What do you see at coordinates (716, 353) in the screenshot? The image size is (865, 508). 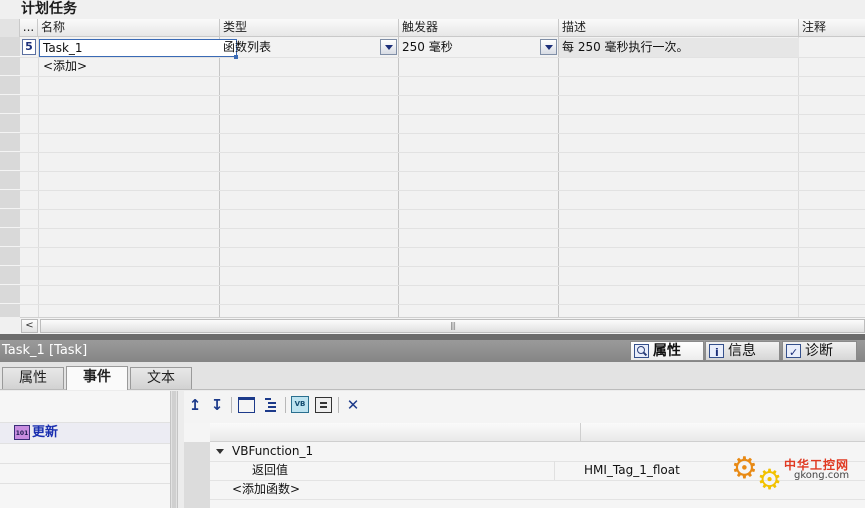 I see `info-icon` at bounding box center [716, 353].